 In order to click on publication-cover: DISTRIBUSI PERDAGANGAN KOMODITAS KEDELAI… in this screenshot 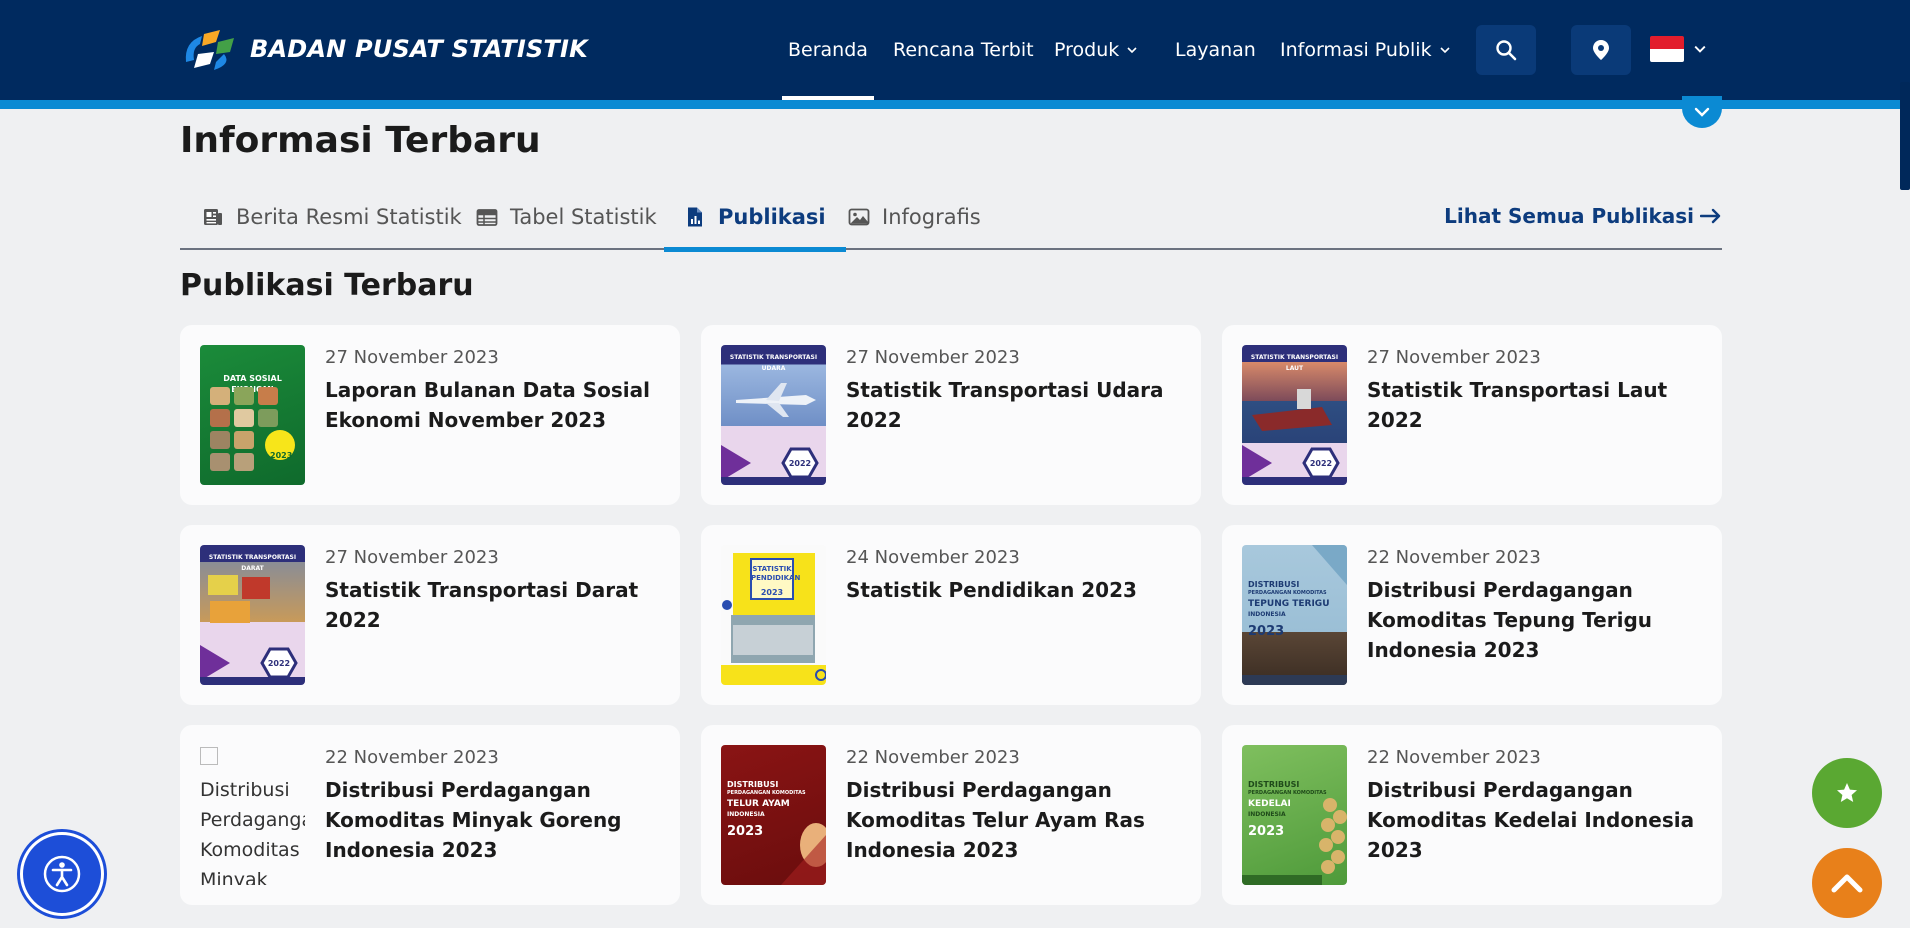, I will do `click(1294, 815)`.